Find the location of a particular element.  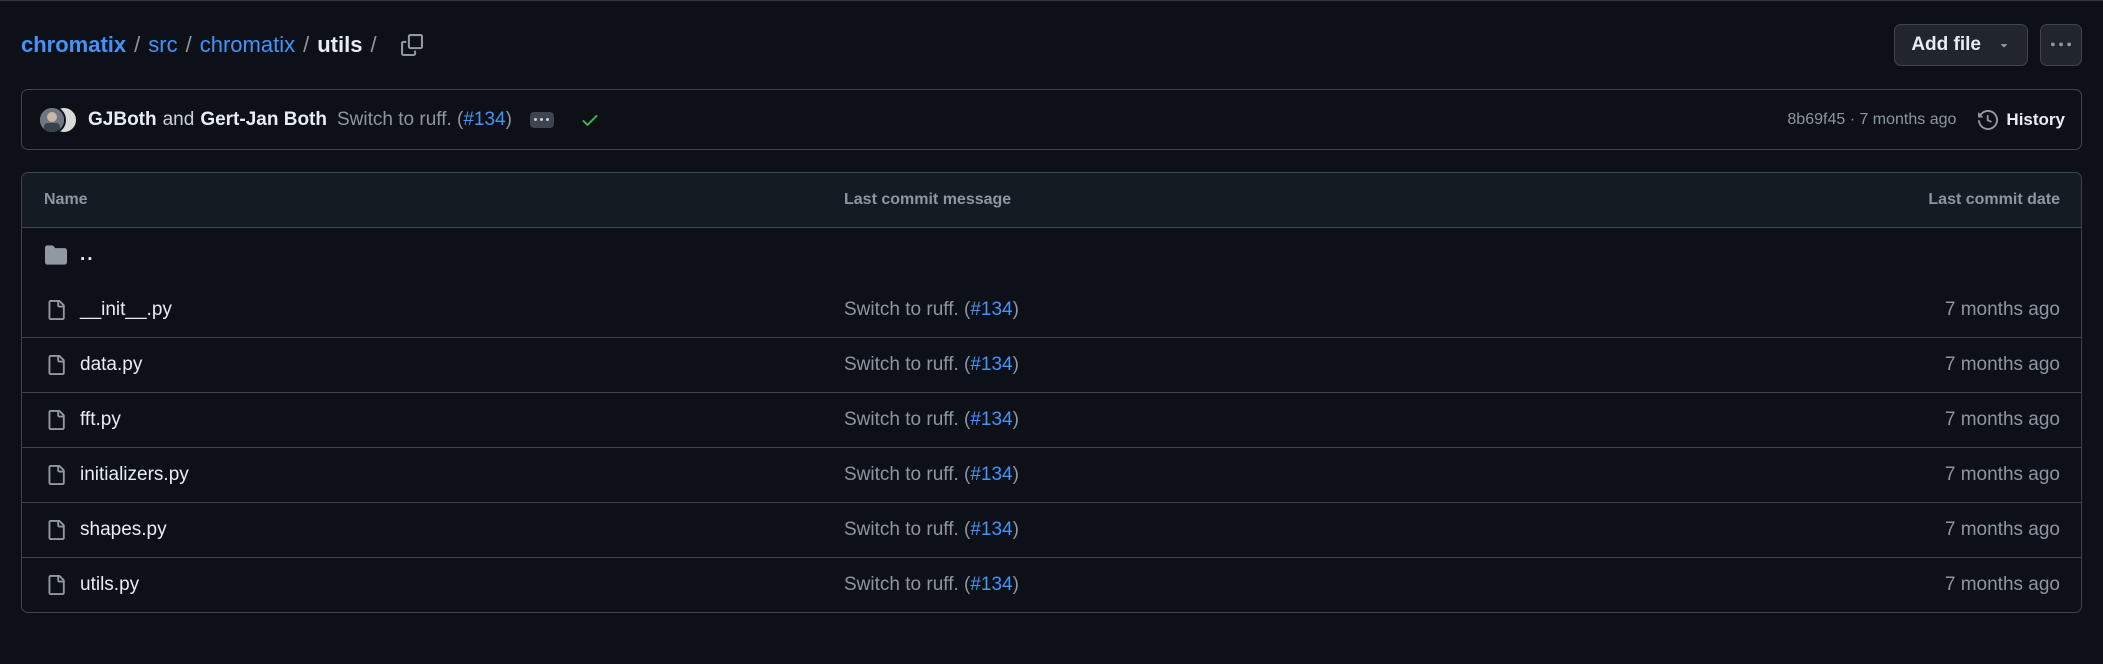

avatar is located at coordinates (52, 119).